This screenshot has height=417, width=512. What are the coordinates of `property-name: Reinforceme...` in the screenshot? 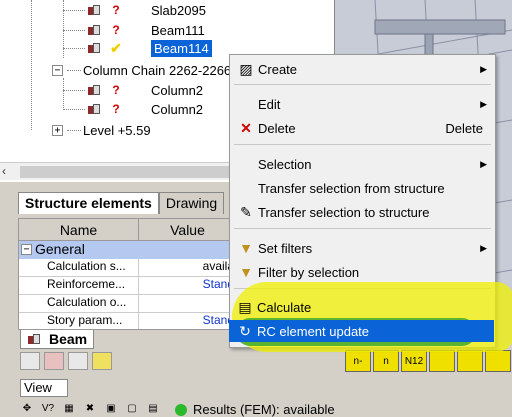 It's located at (79, 285).